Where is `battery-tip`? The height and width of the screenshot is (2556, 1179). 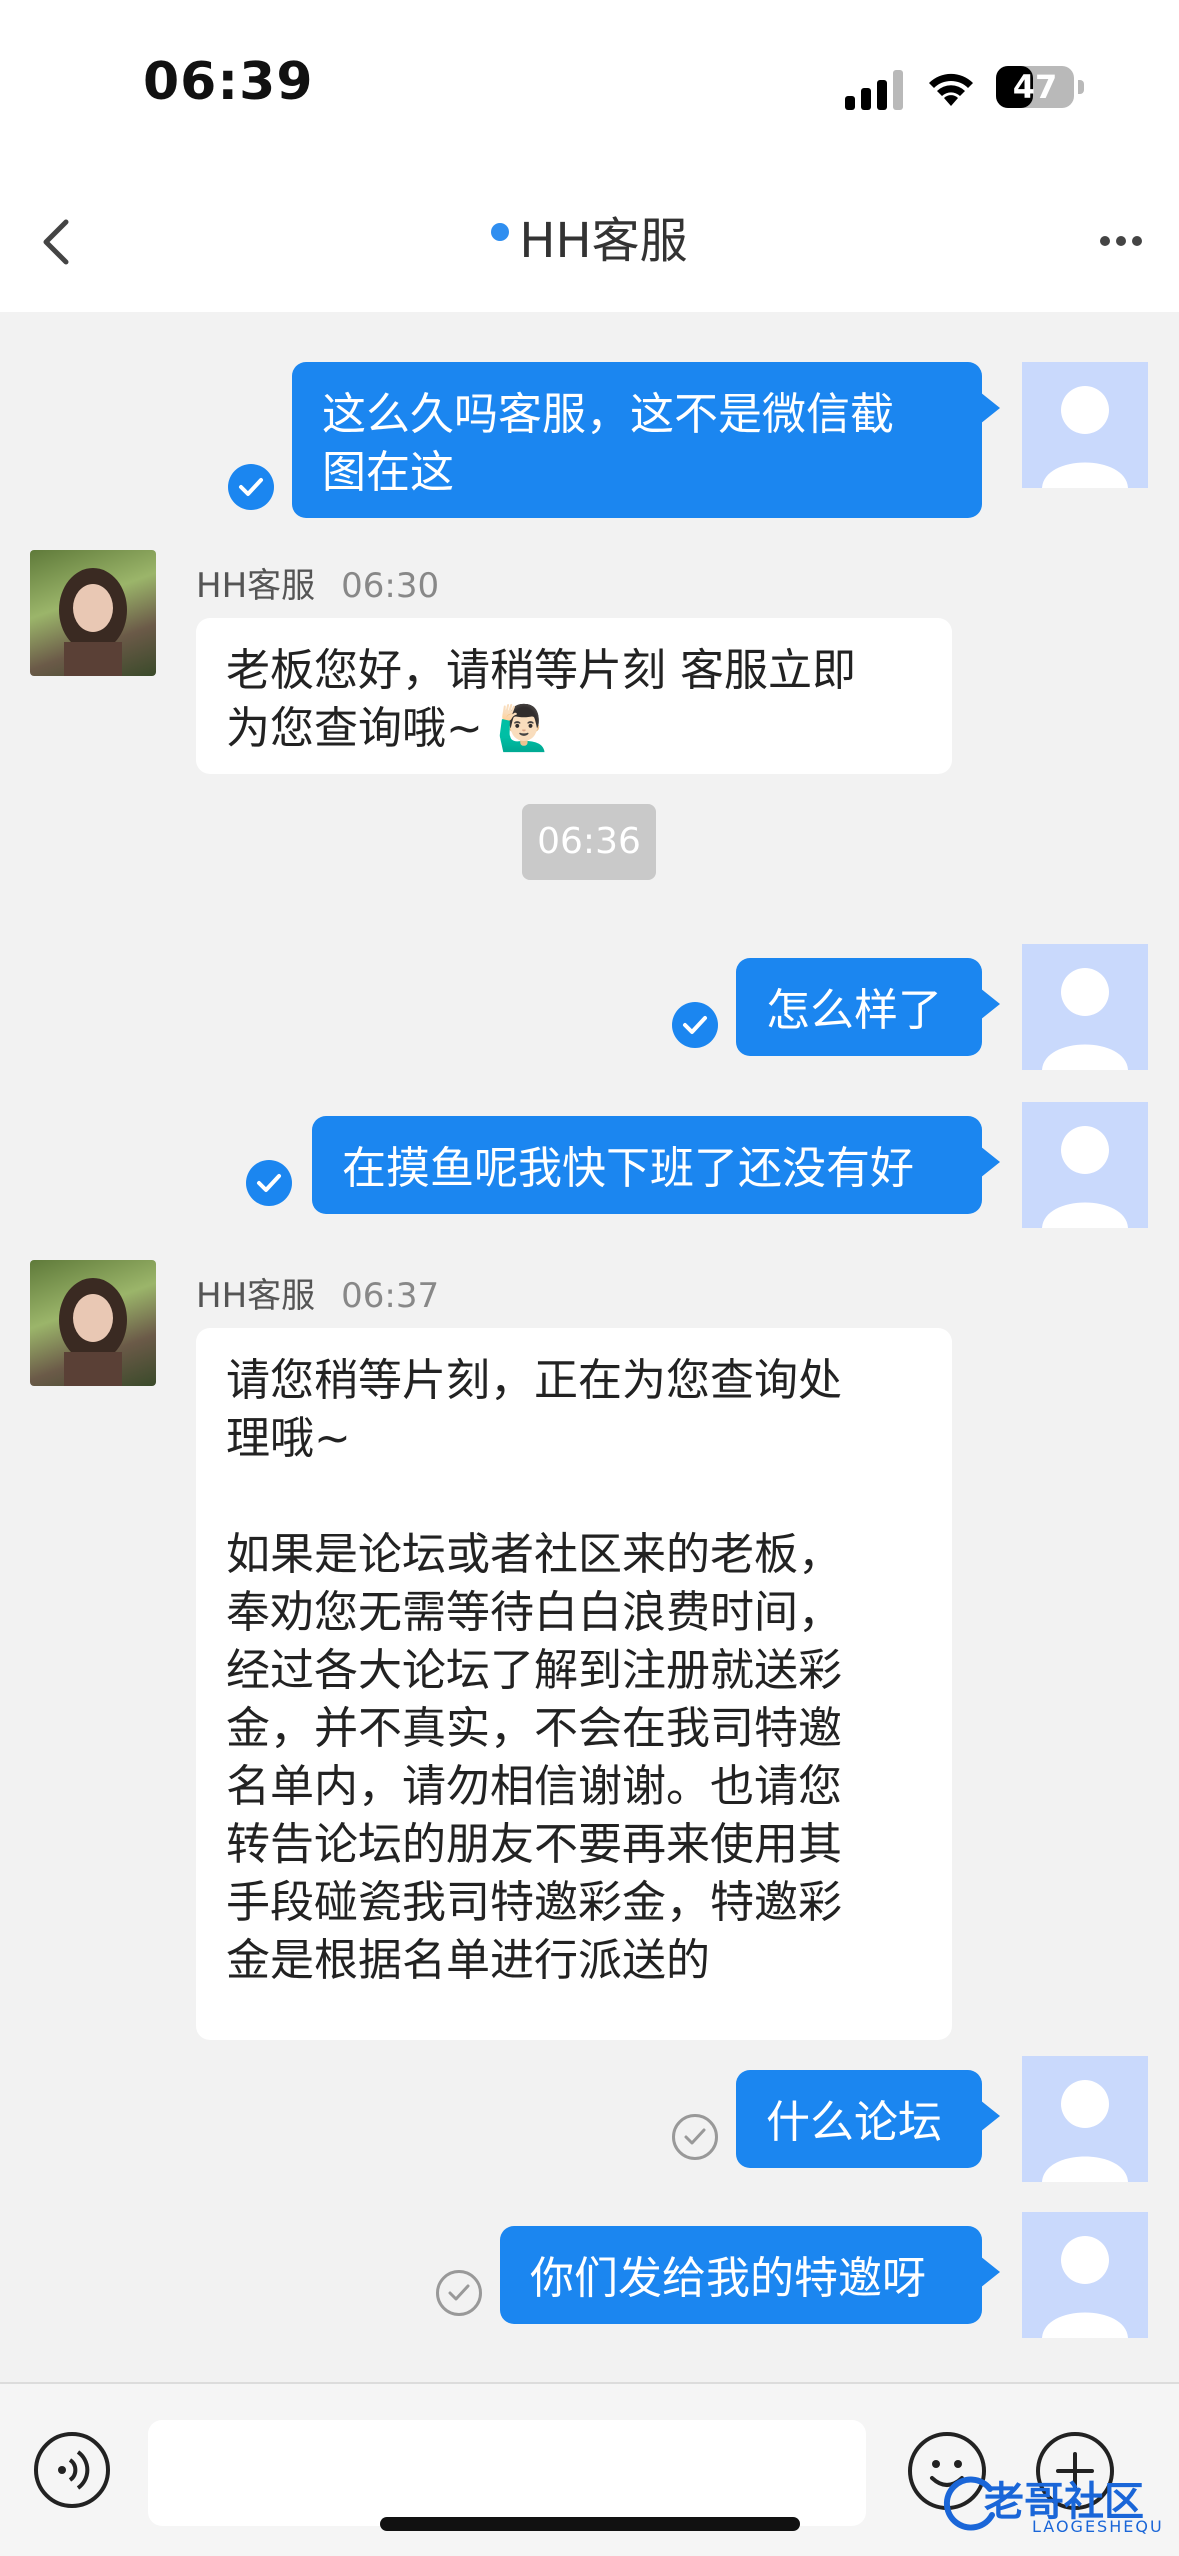 battery-tip is located at coordinates (1081, 87).